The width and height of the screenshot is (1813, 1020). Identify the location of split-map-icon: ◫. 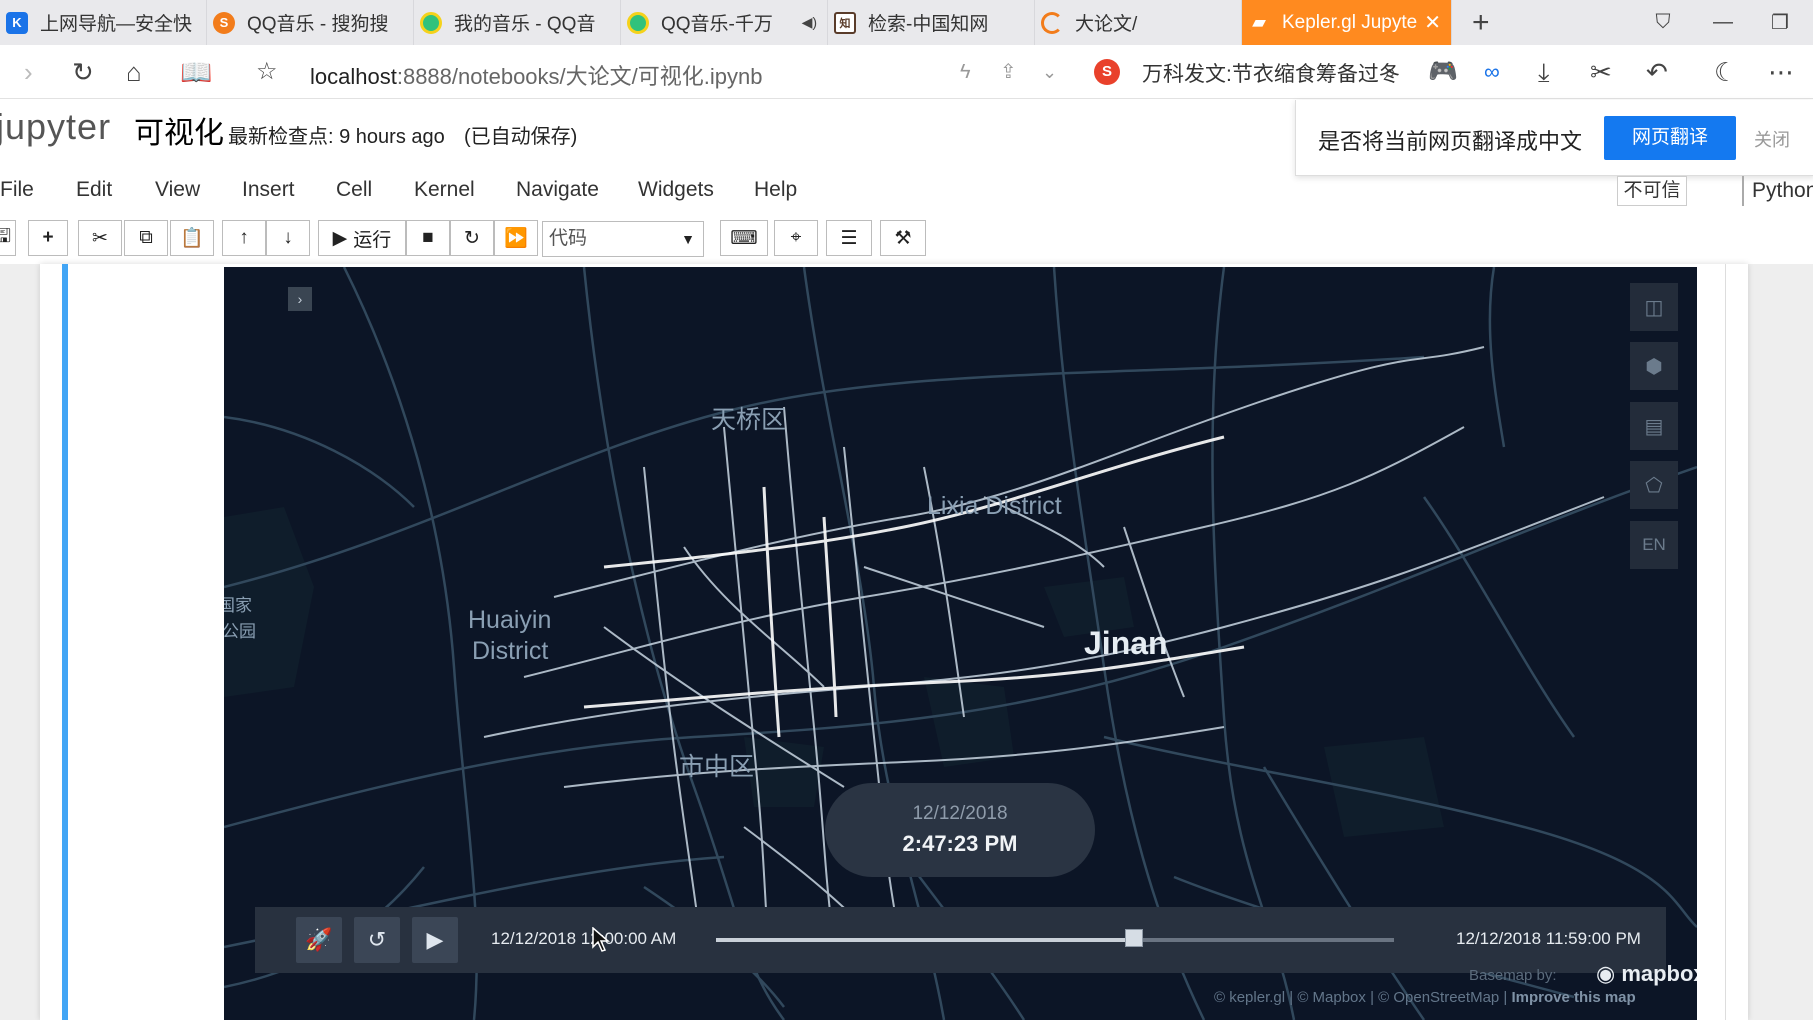
(1654, 307).